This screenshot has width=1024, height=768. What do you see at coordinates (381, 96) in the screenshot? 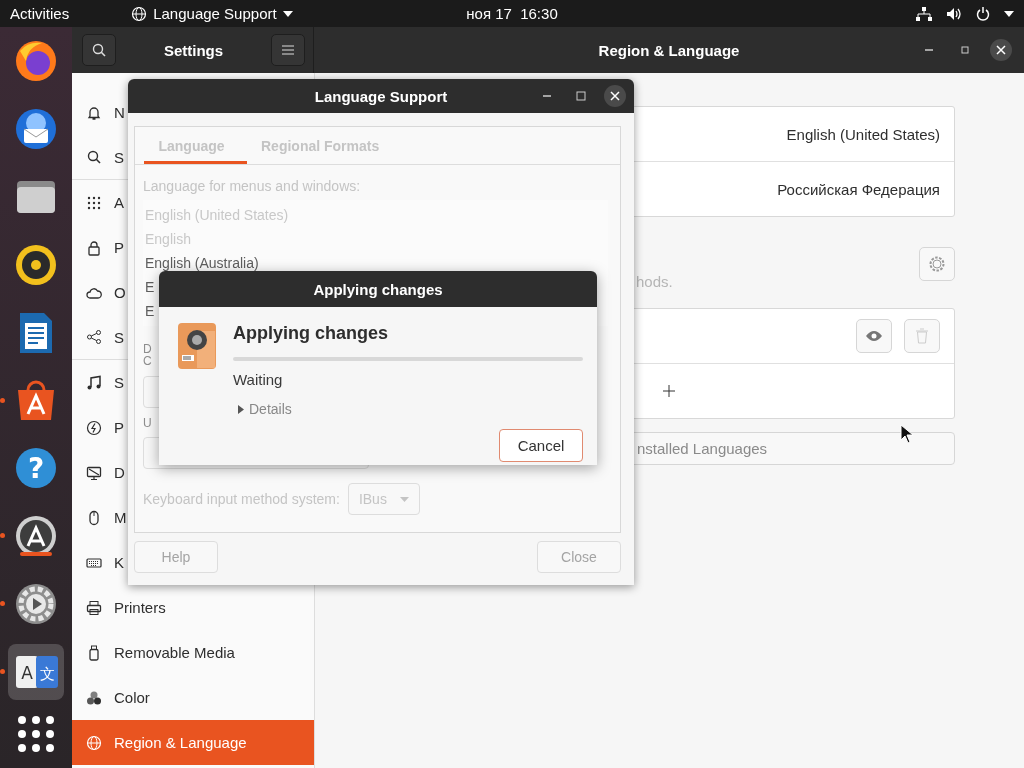
I see `window-title: Language Support` at bounding box center [381, 96].